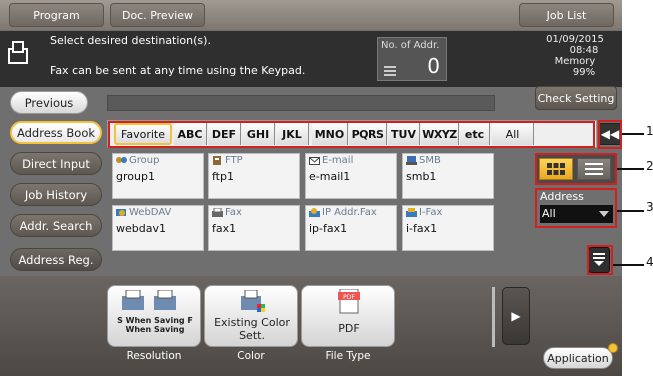 This screenshot has width=653, height=376. Describe the element at coordinates (610, 134) in the screenshot. I see `callout-box-1b` at that location.